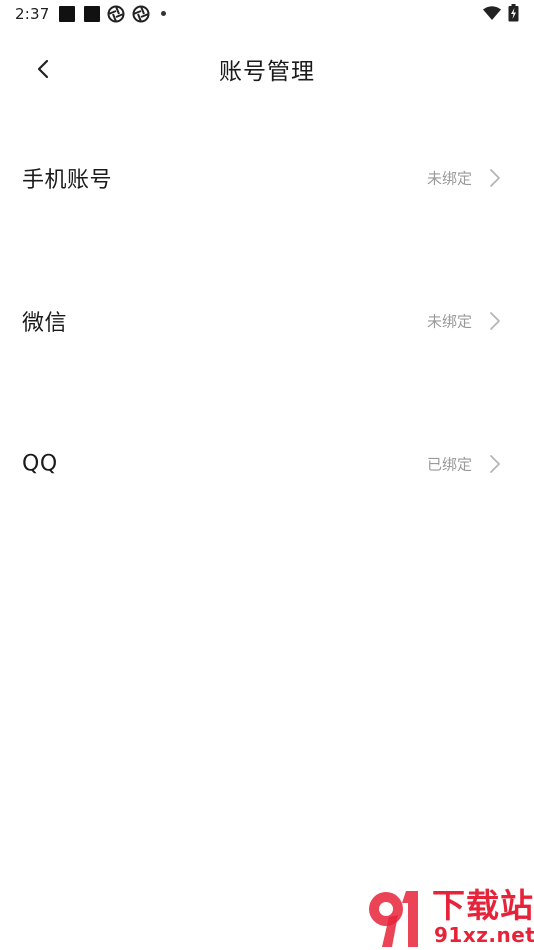 This screenshot has width=534, height=950. What do you see at coordinates (483, 905) in the screenshot?
I see `watermark-title: 下载站` at bounding box center [483, 905].